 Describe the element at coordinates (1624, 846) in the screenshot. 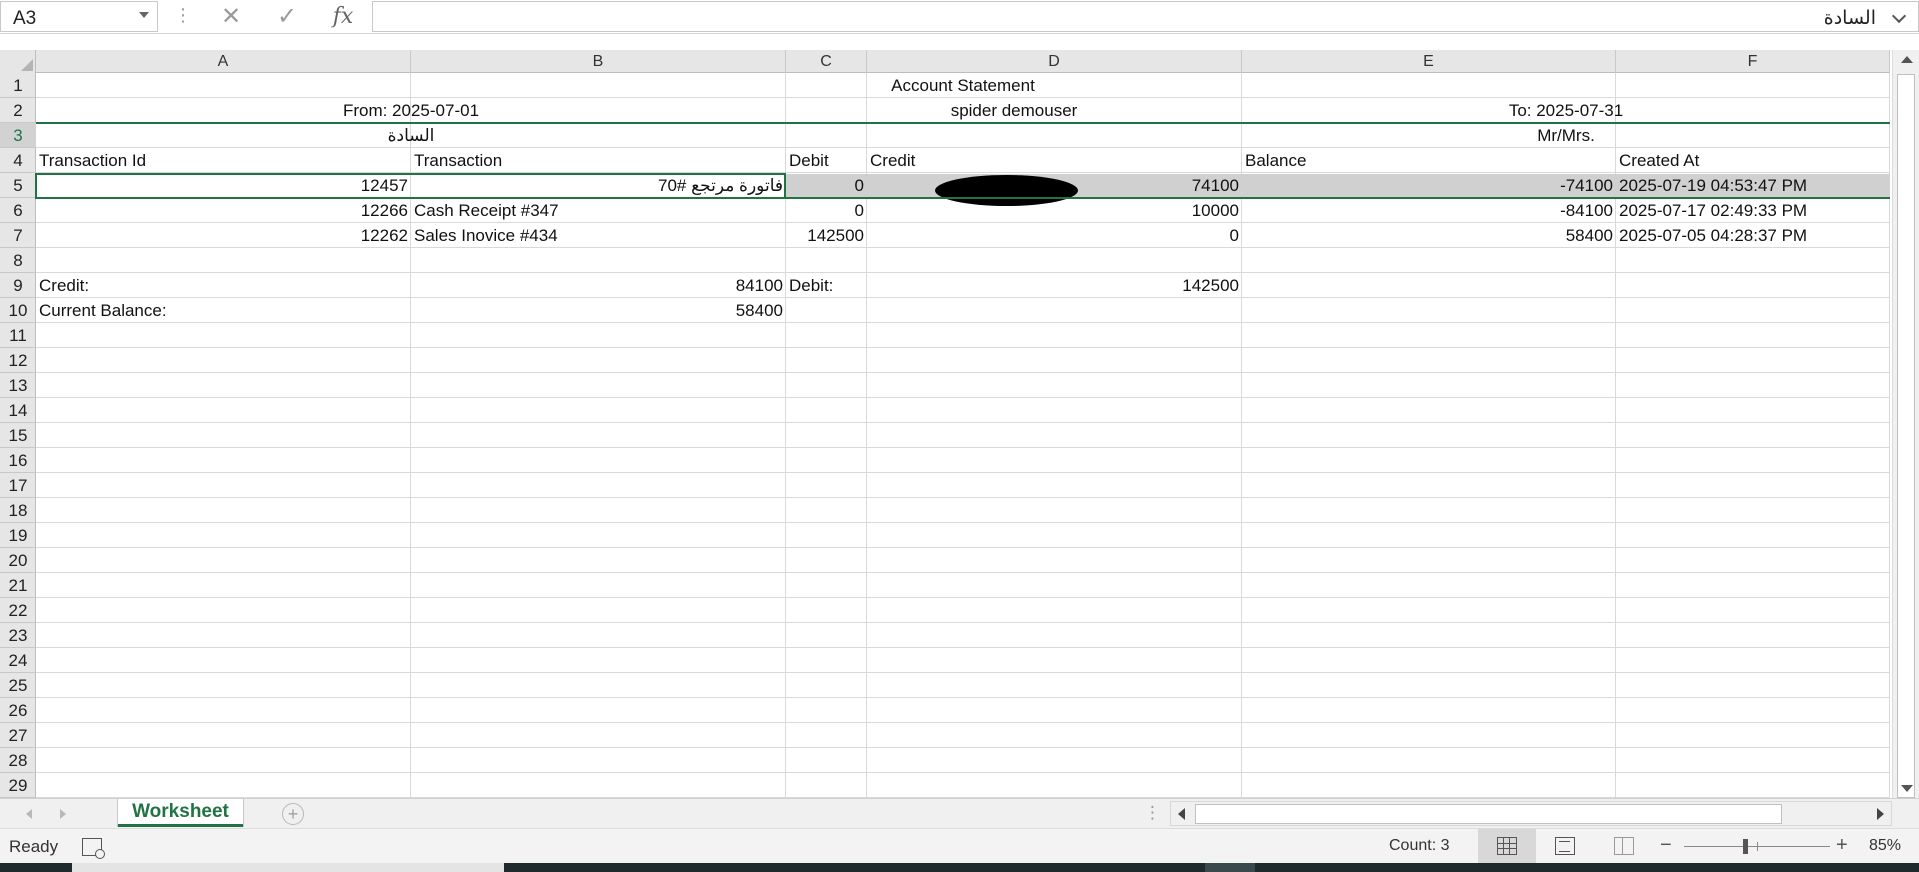

I see `page-break-preview-icon` at that location.